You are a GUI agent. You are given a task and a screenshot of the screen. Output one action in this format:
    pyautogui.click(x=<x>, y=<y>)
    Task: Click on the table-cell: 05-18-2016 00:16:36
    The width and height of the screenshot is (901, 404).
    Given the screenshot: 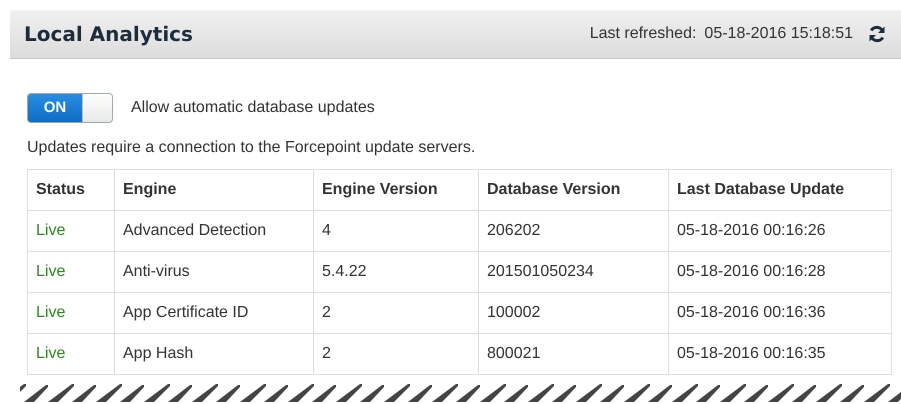 What is the action you would take?
    pyautogui.click(x=780, y=313)
    